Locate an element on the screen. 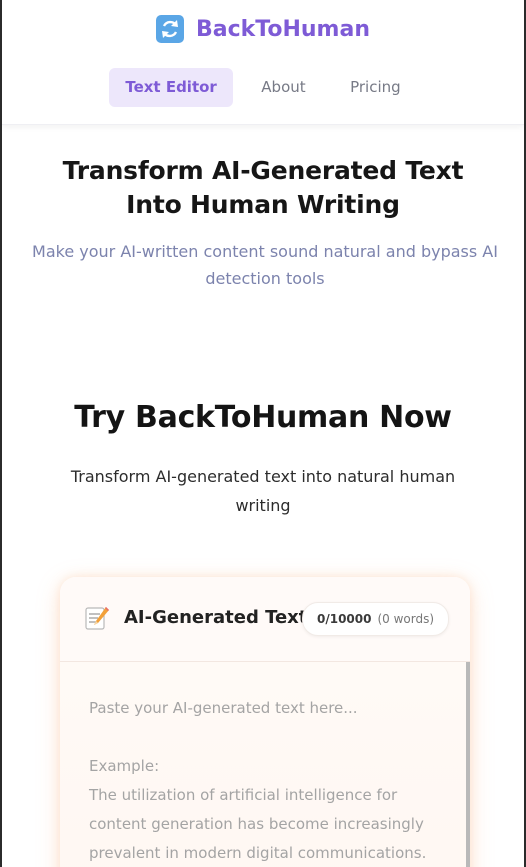  input-card-title: AI-Generated Text is located at coordinates (216, 617).